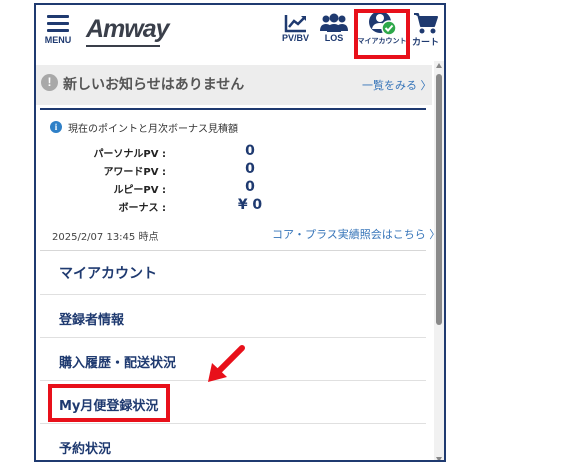 The width and height of the screenshot is (565, 467). What do you see at coordinates (439, 458) in the screenshot?
I see `scroll-down-icon` at bounding box center [439, 458].